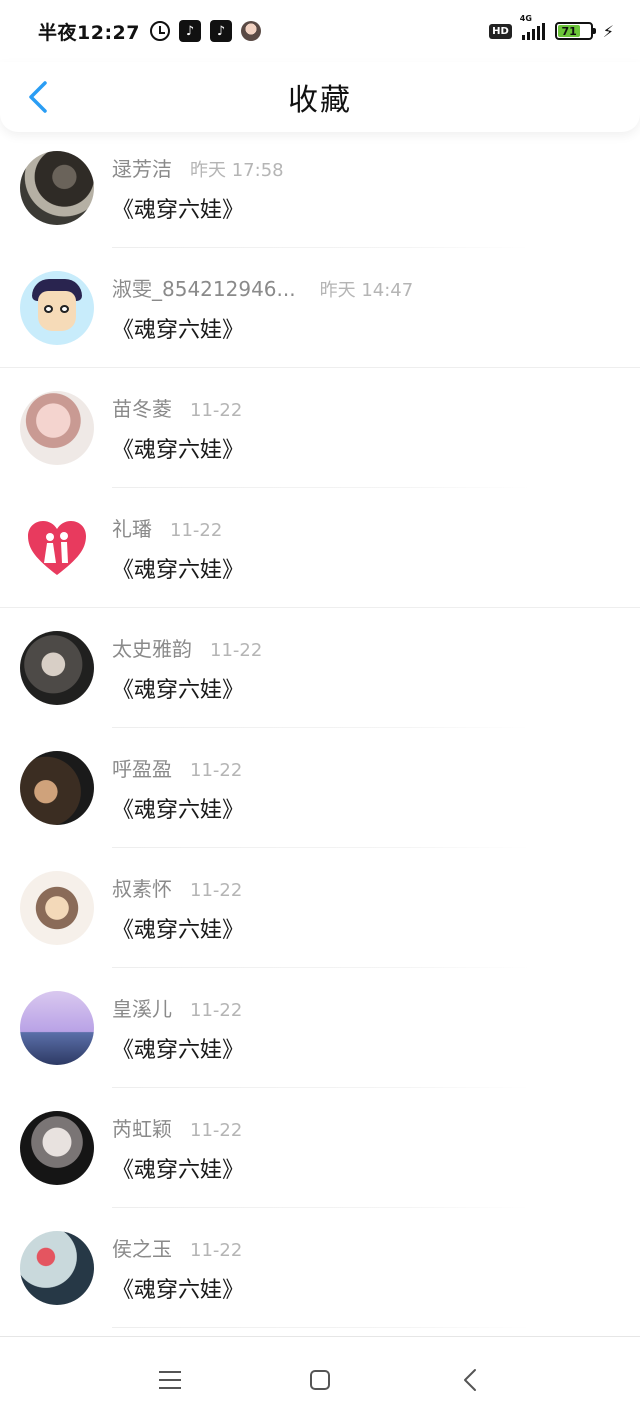 The width and height of the screenshot is (640, 1422). What do you see at coordinates (142, 407) in the screenshot?
I see `user-name: 苗冬菱` at bounding box center [142, 407].